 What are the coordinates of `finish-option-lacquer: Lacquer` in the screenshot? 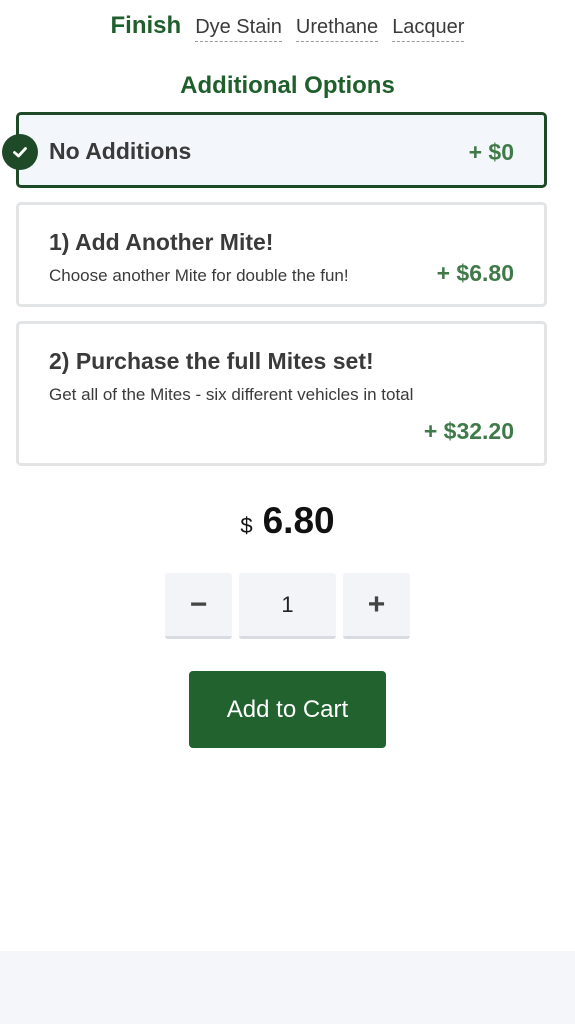 It's located at (428, 29).